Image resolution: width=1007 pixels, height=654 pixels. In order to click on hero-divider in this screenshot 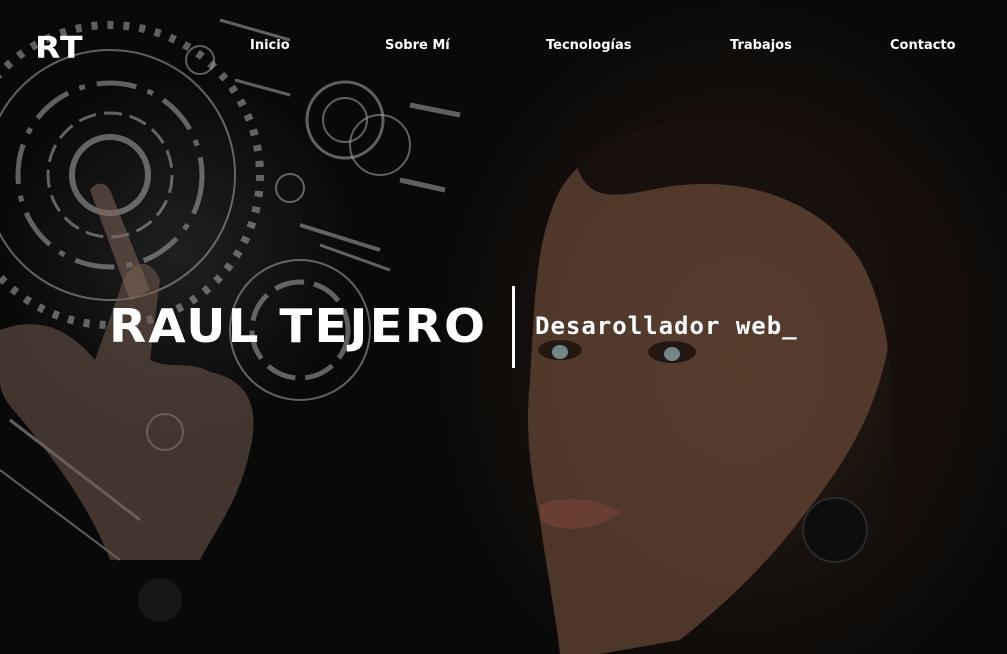, I will do `click(513, 327)`.